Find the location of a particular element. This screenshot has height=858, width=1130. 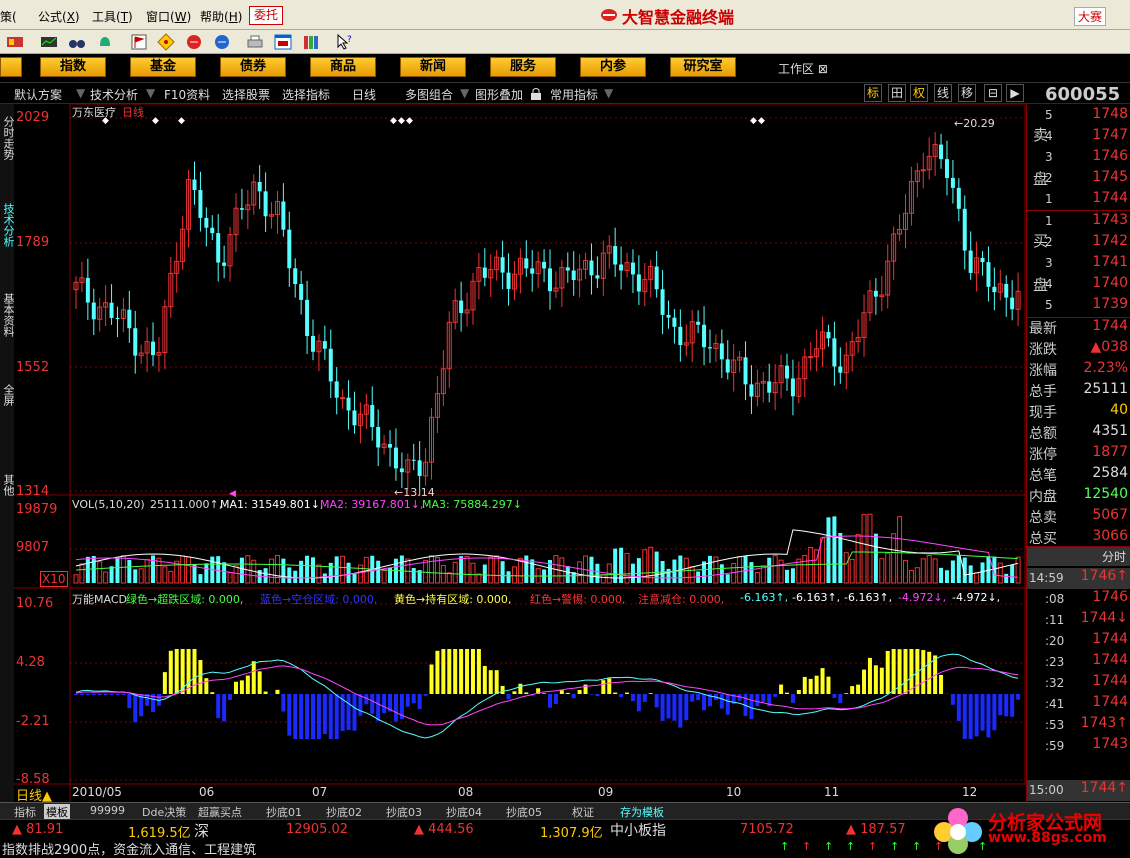

tab-template: 模板 is located at coordinates (57, 812).